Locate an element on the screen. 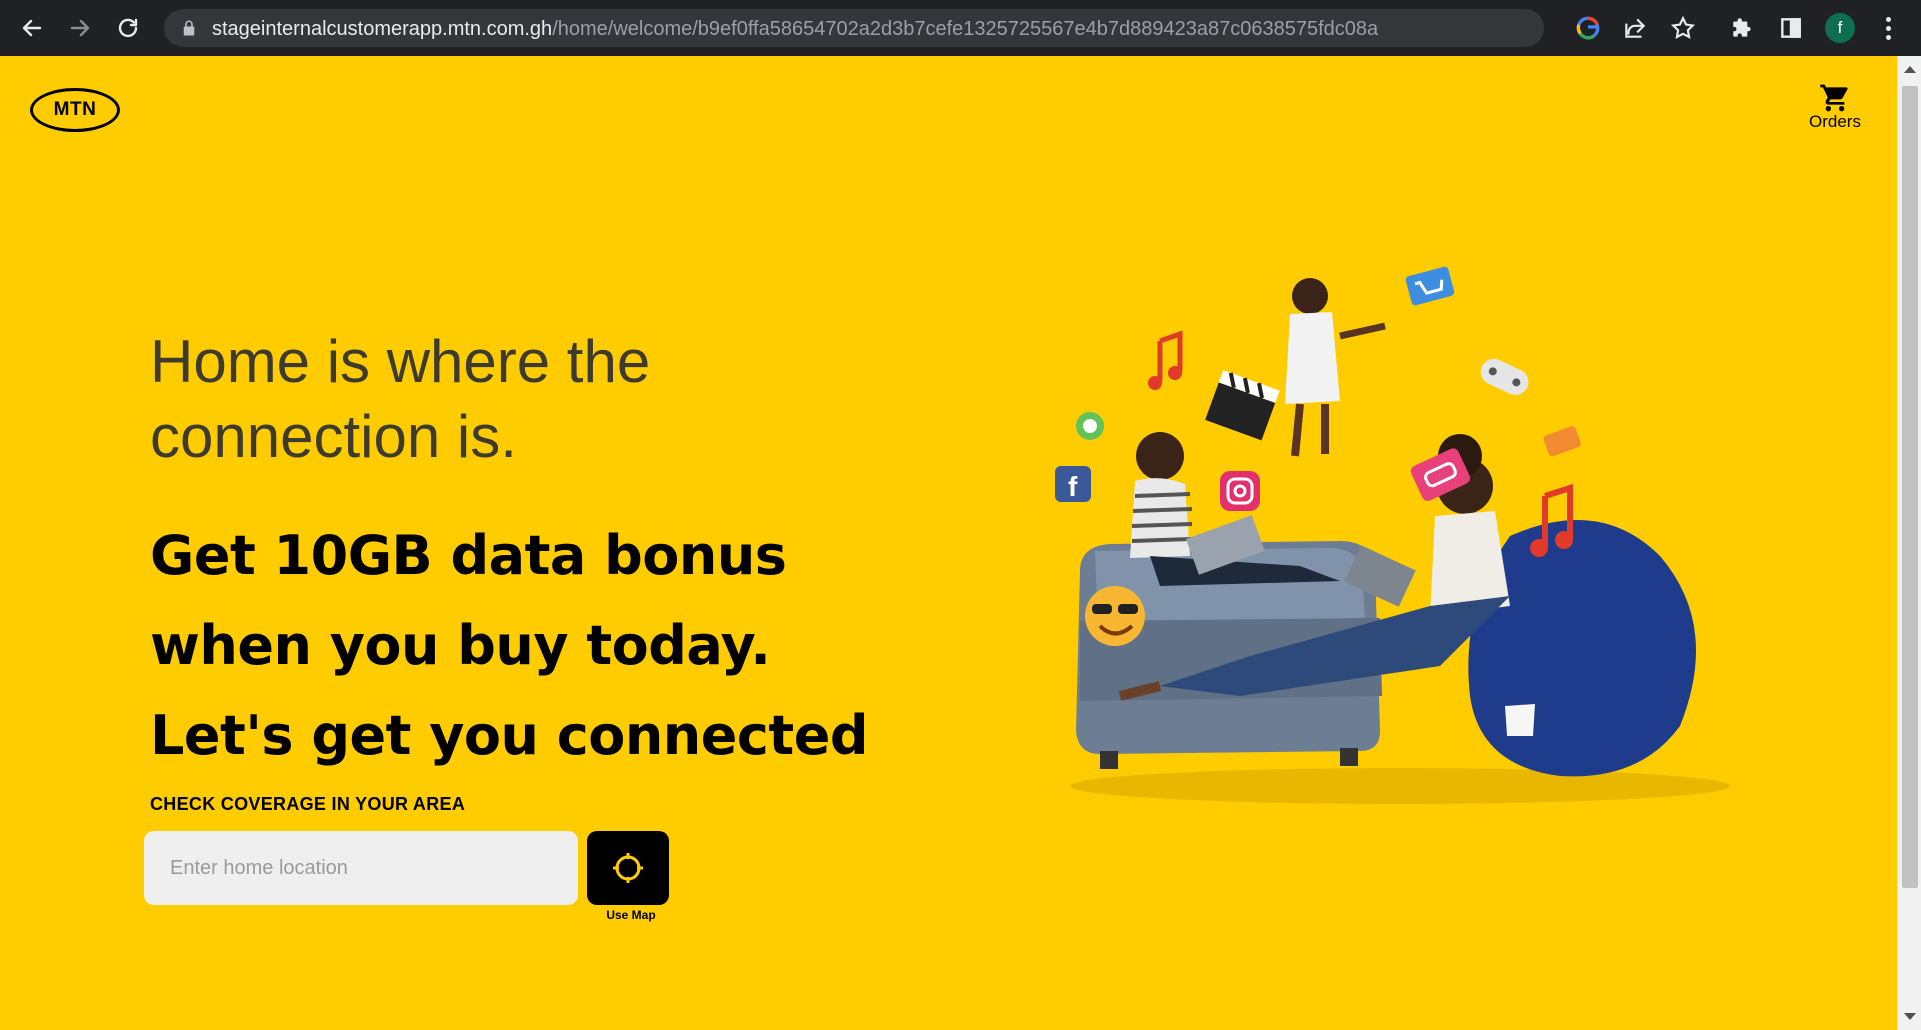 Image resolution: width=1921 pixels, height=1030 pixels. share-icon is located at coordinates (1635, 28).